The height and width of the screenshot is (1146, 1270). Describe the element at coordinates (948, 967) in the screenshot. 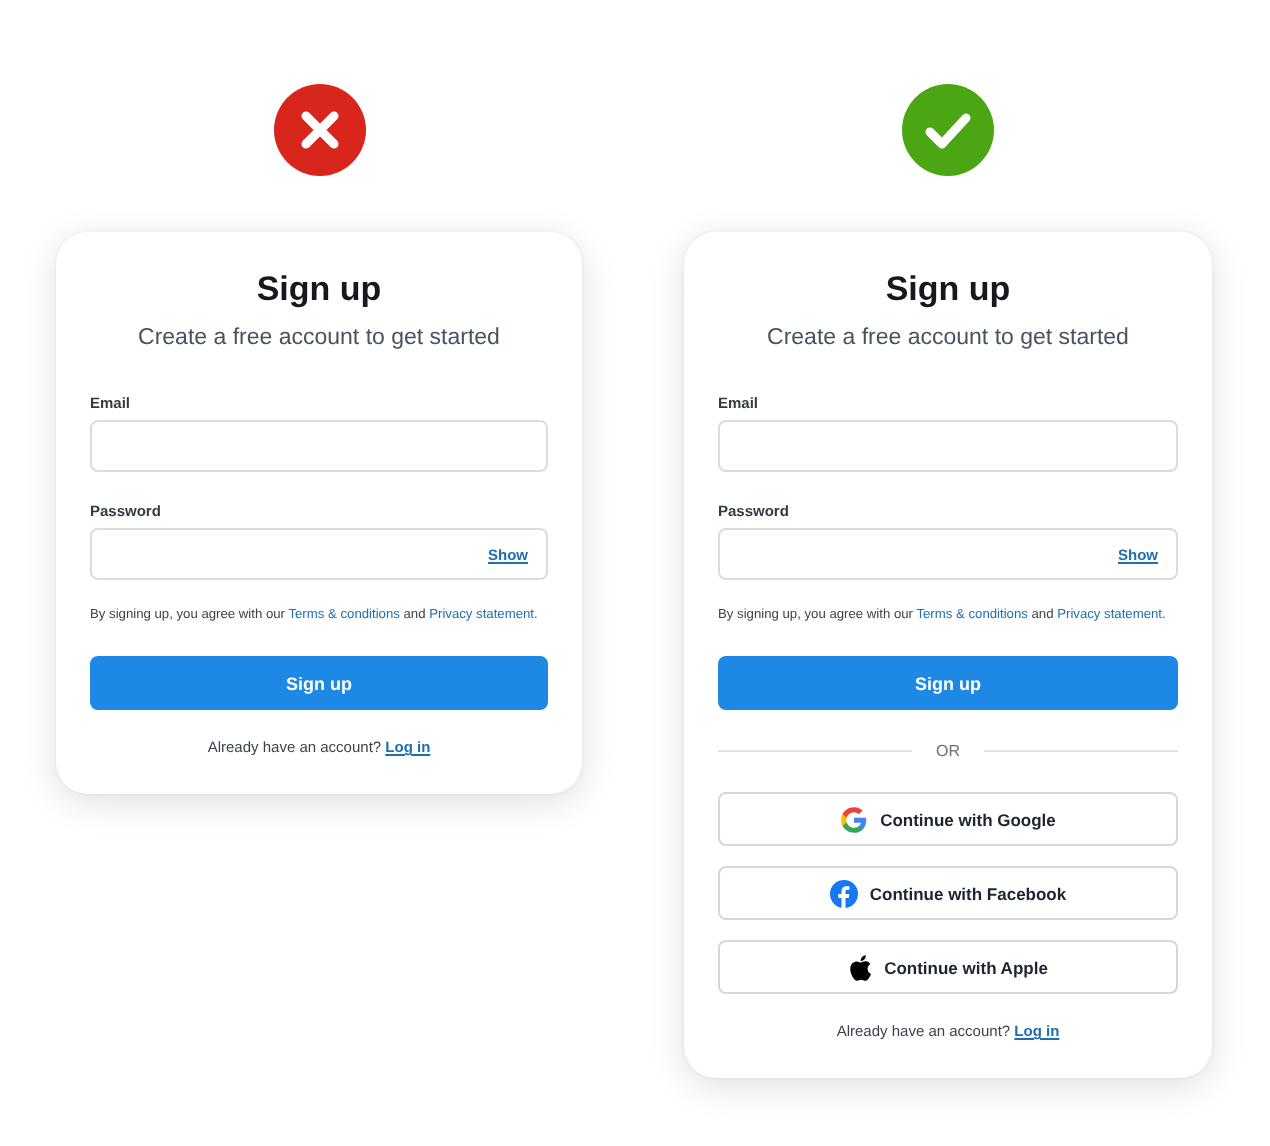

I see `apple-sign-in-button: Continue with Apple` at that location.